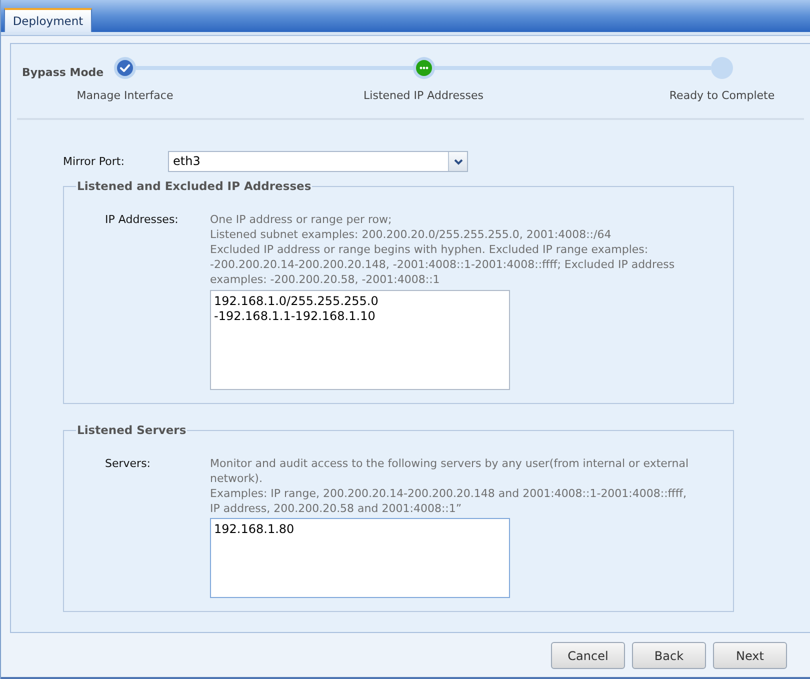 This screenshot has width=810, height=679. What do you see at coordinates (94, 161) in the screenshot?
I see `field-label: Mirror Port:` at bounding box center [94, 161].